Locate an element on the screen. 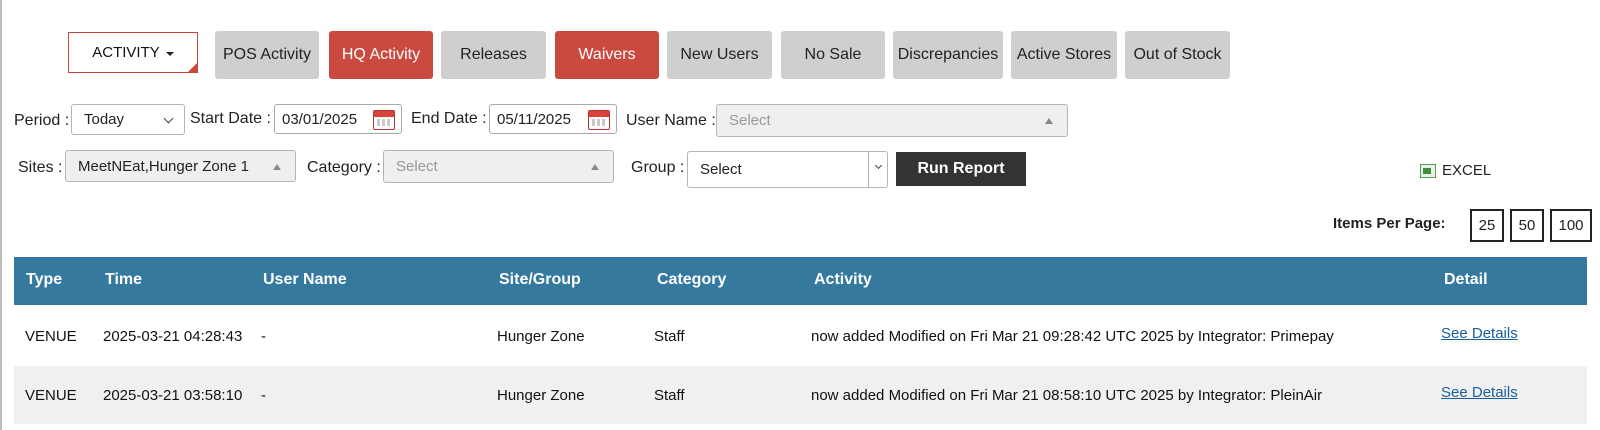 The image size is (1600, 430). page-left-border is located at coordinates (1, 215).